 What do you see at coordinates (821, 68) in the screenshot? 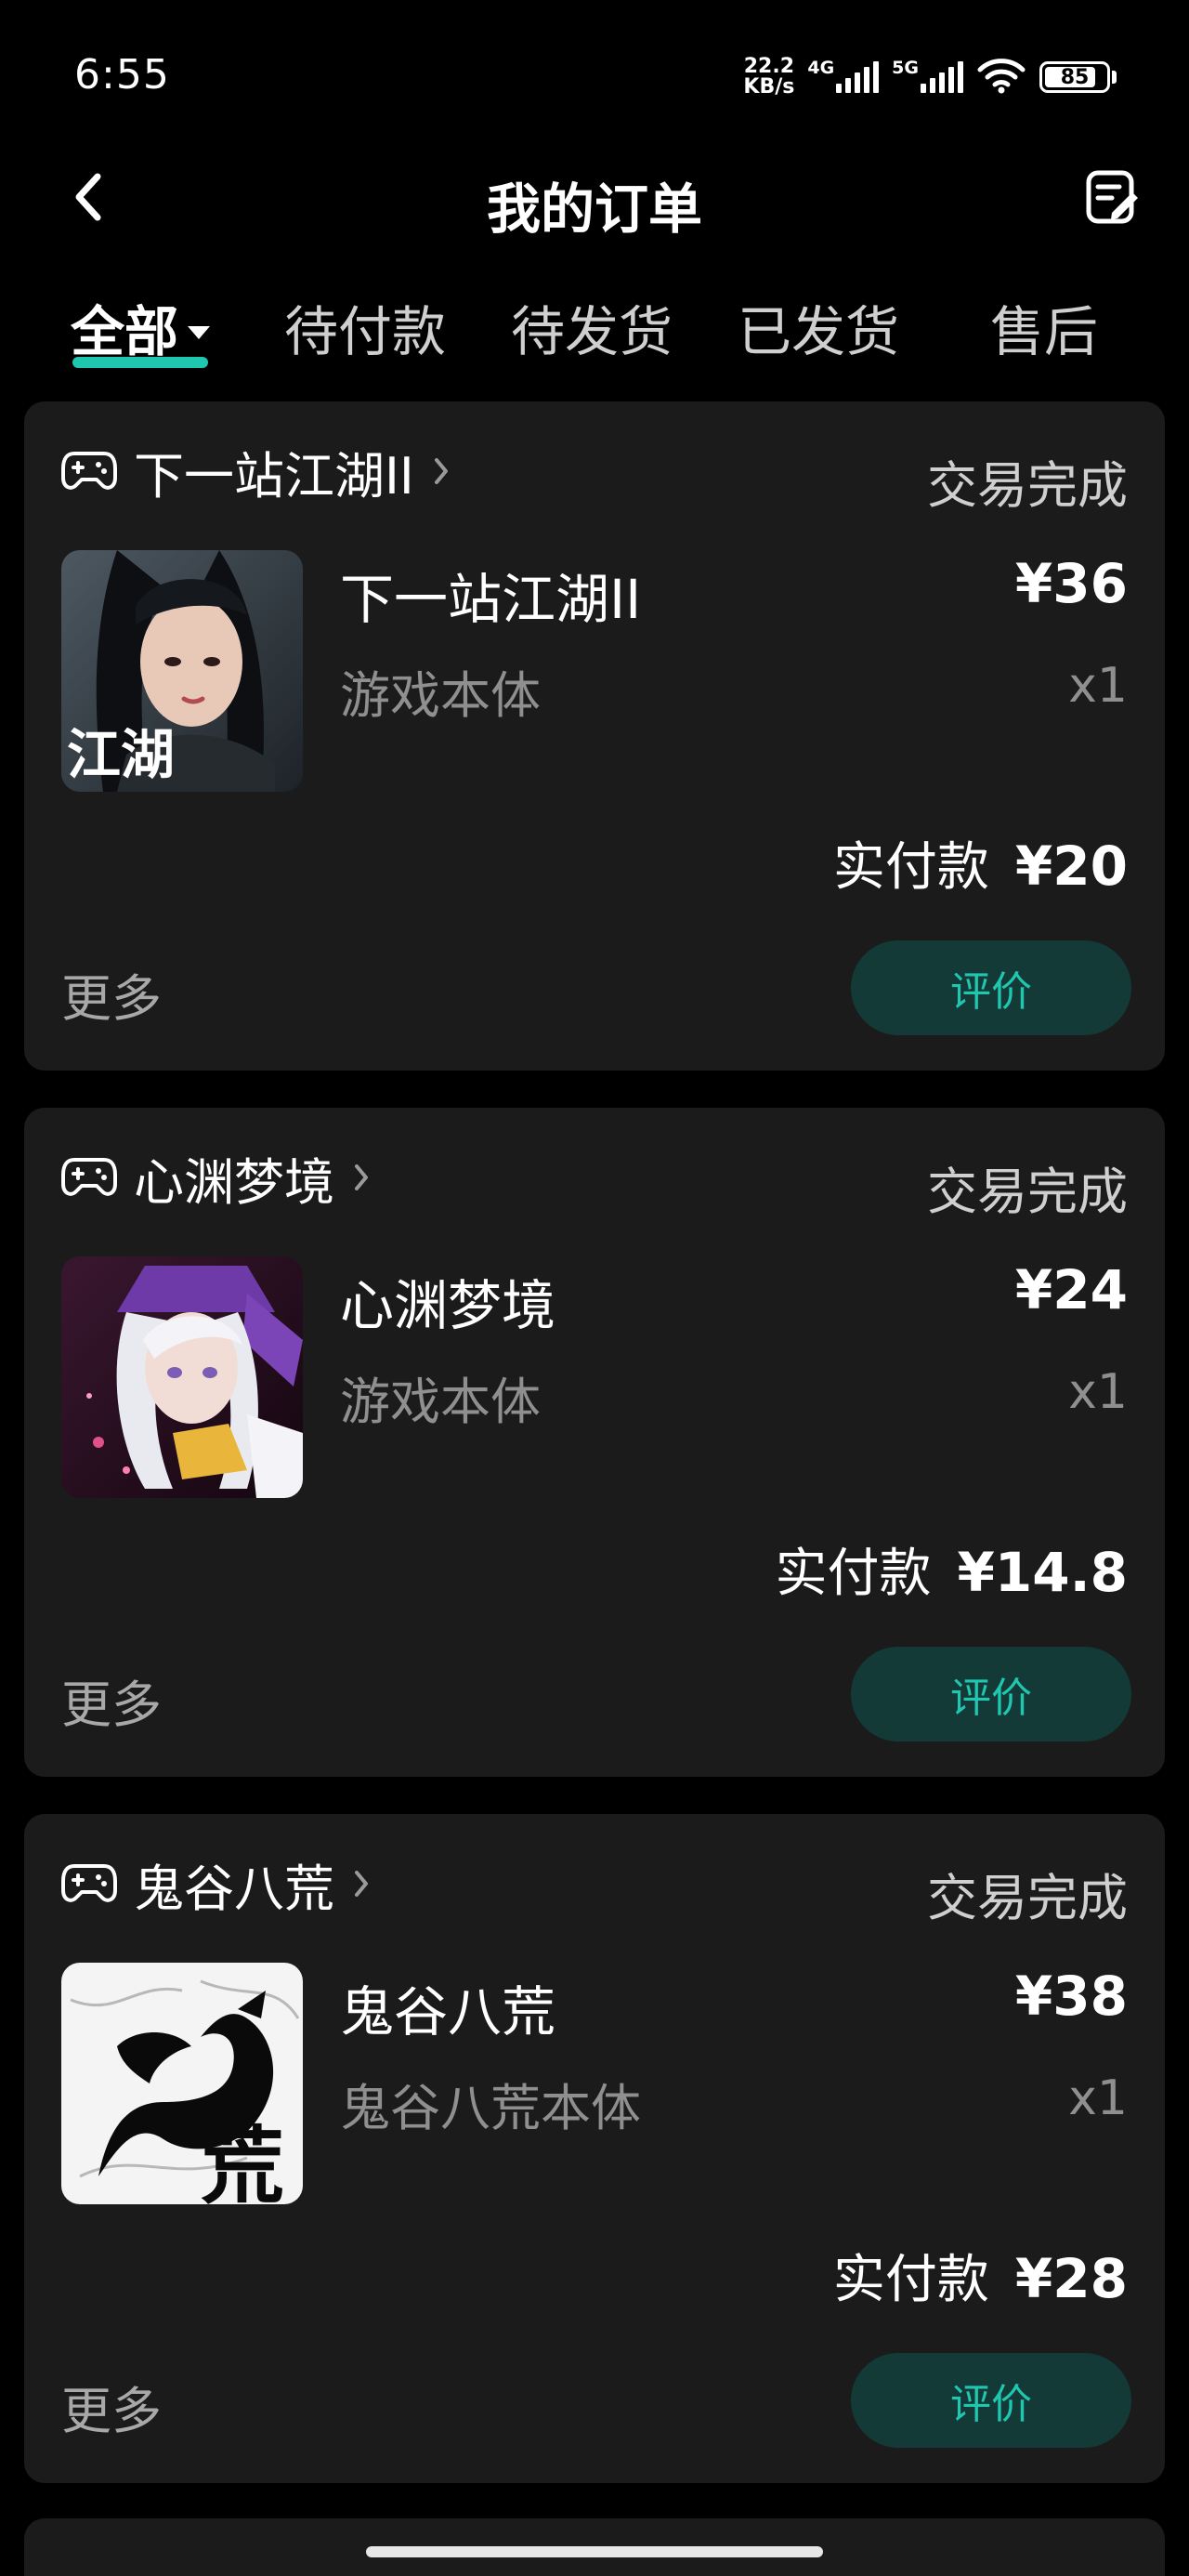
I see `signal-4g-label: 4G` at bounding box center [821, 68].